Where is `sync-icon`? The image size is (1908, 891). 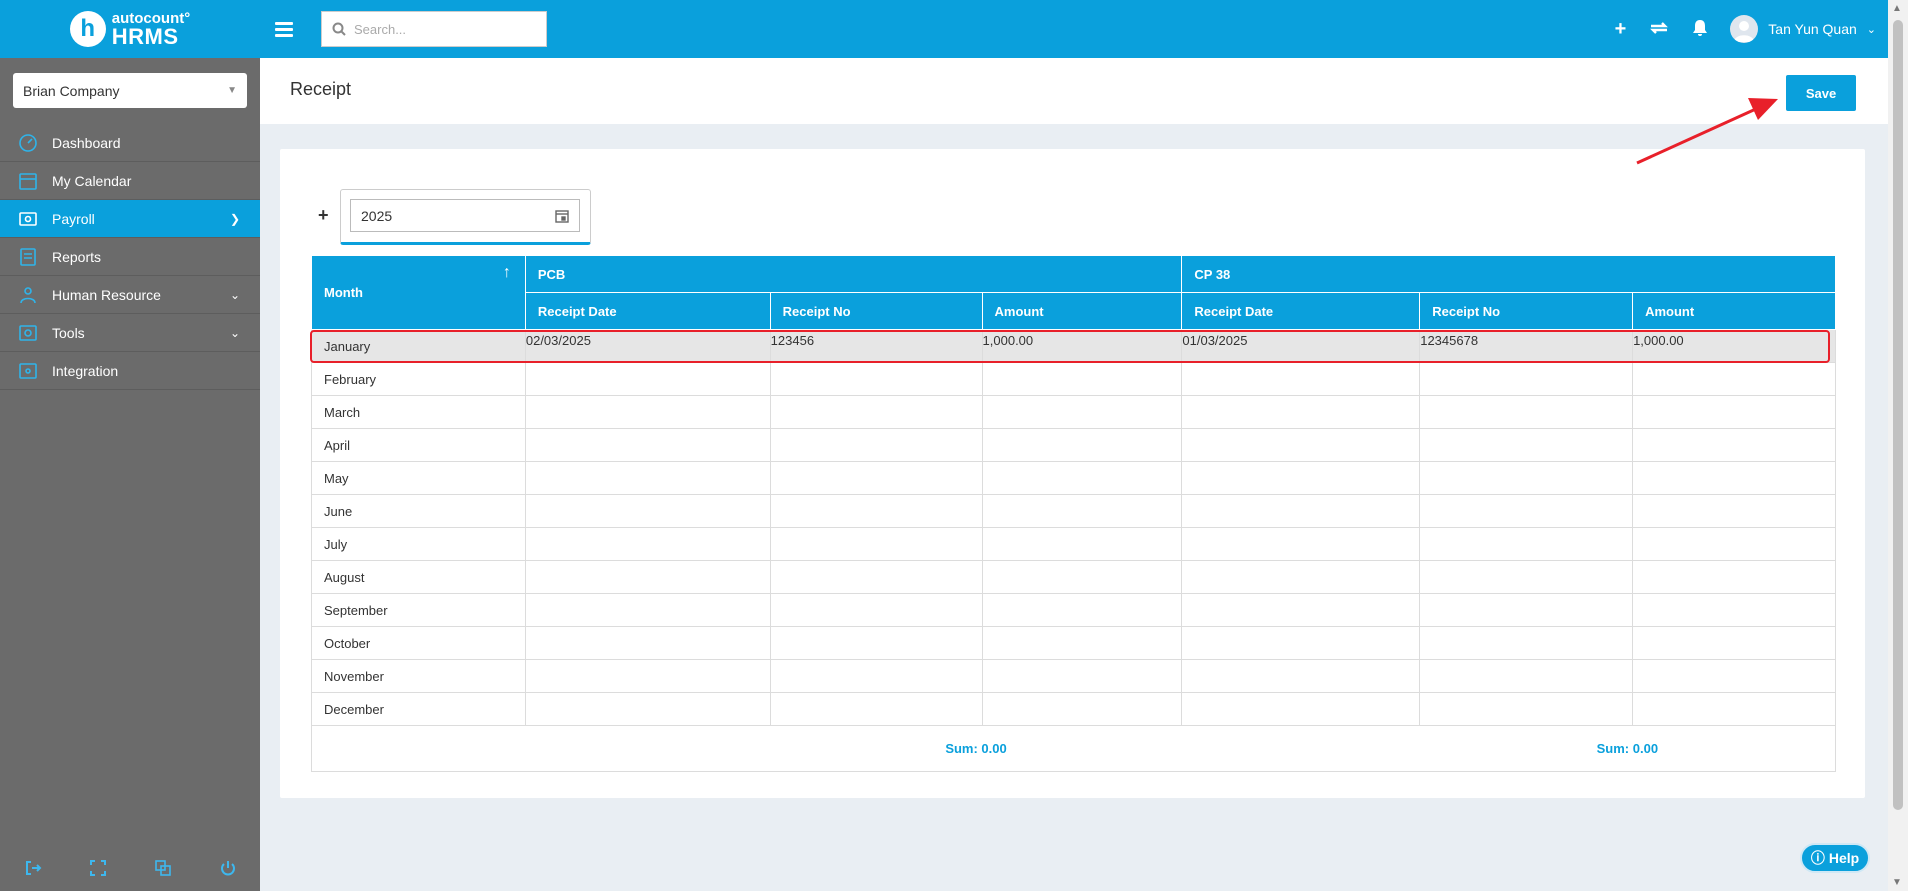 sync-icon is located at coordinates (1659, 29).